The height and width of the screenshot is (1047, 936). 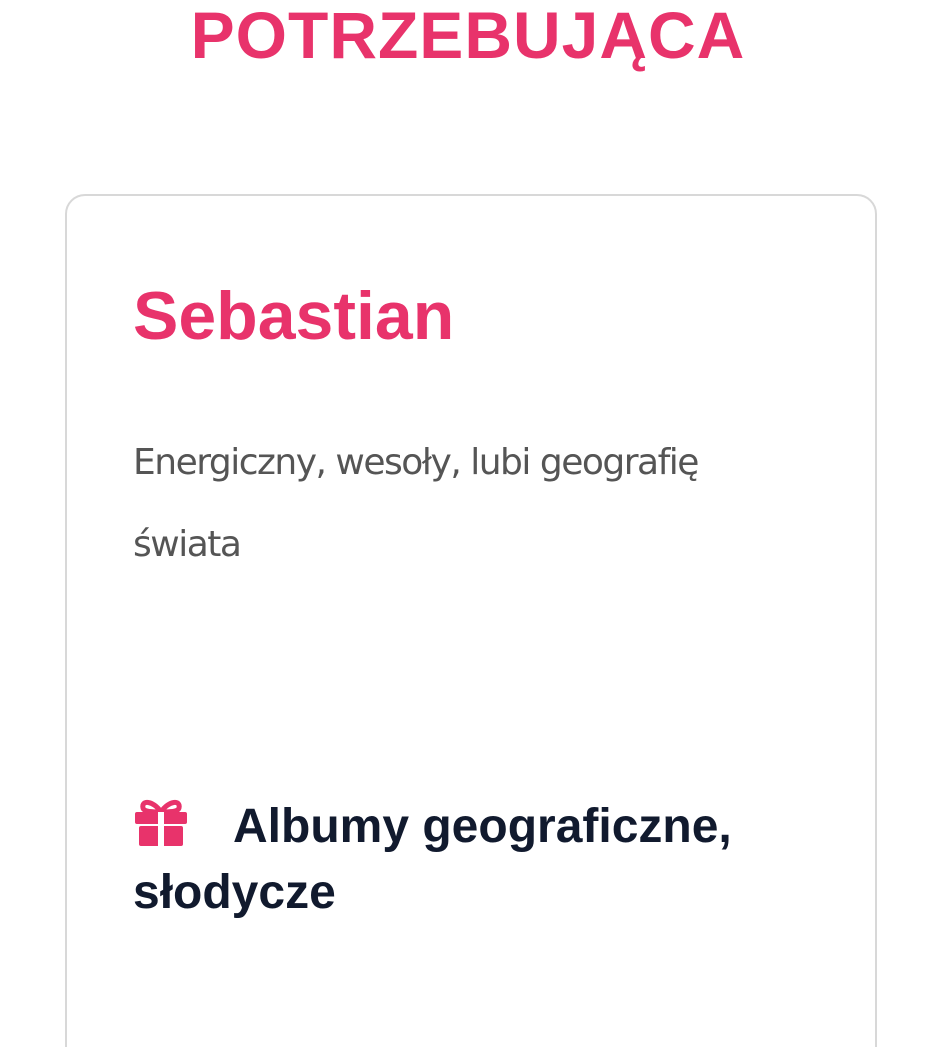 I want to click on gift-wish: Albumy geograficzne, słodycze, so click(x=483, y=860).